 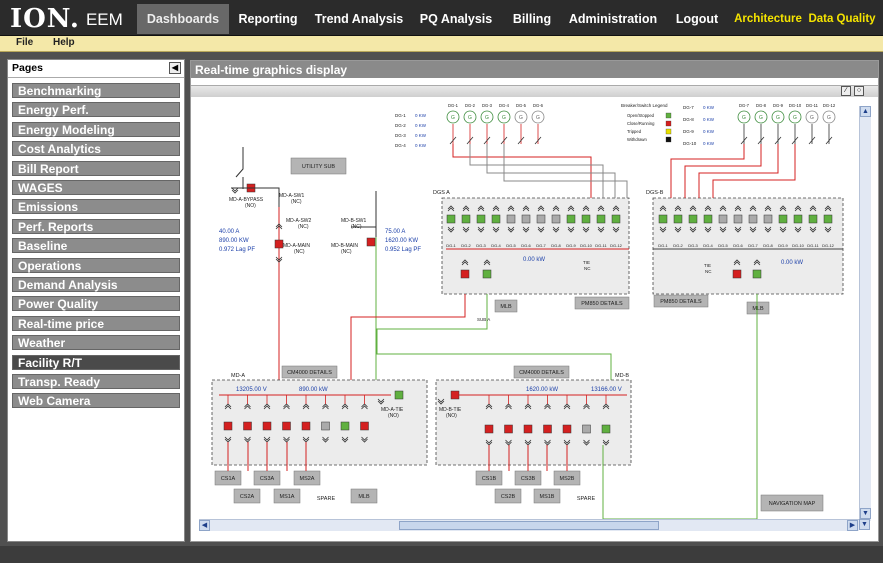 What do you see at coordinates (641, 123) in the screenshot?
I see `legend-item: Close/Running` at bounding box center [641, 123].